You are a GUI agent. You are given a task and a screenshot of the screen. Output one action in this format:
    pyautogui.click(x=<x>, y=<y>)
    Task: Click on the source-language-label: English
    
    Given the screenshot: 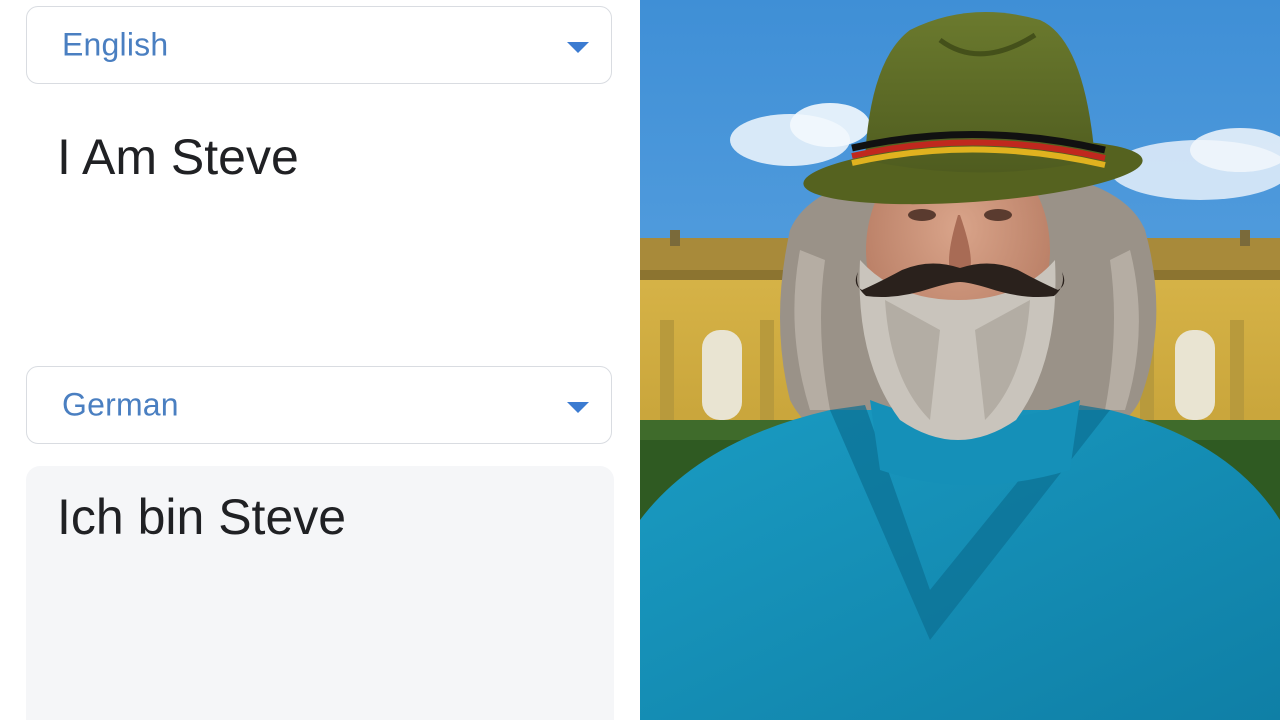 What is the action you would take?
    pyautogui.click(x=115, y=44)
    